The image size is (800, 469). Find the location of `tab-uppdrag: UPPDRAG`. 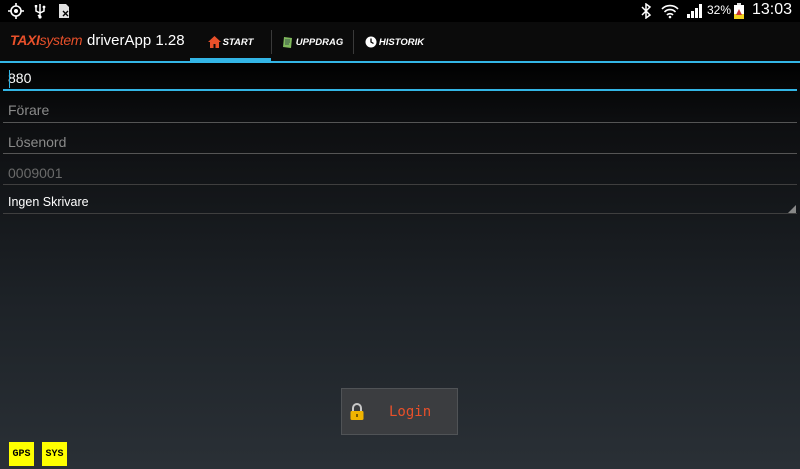

tab-uppdrag: UPPDRAG is located at coordinates (312, 42).